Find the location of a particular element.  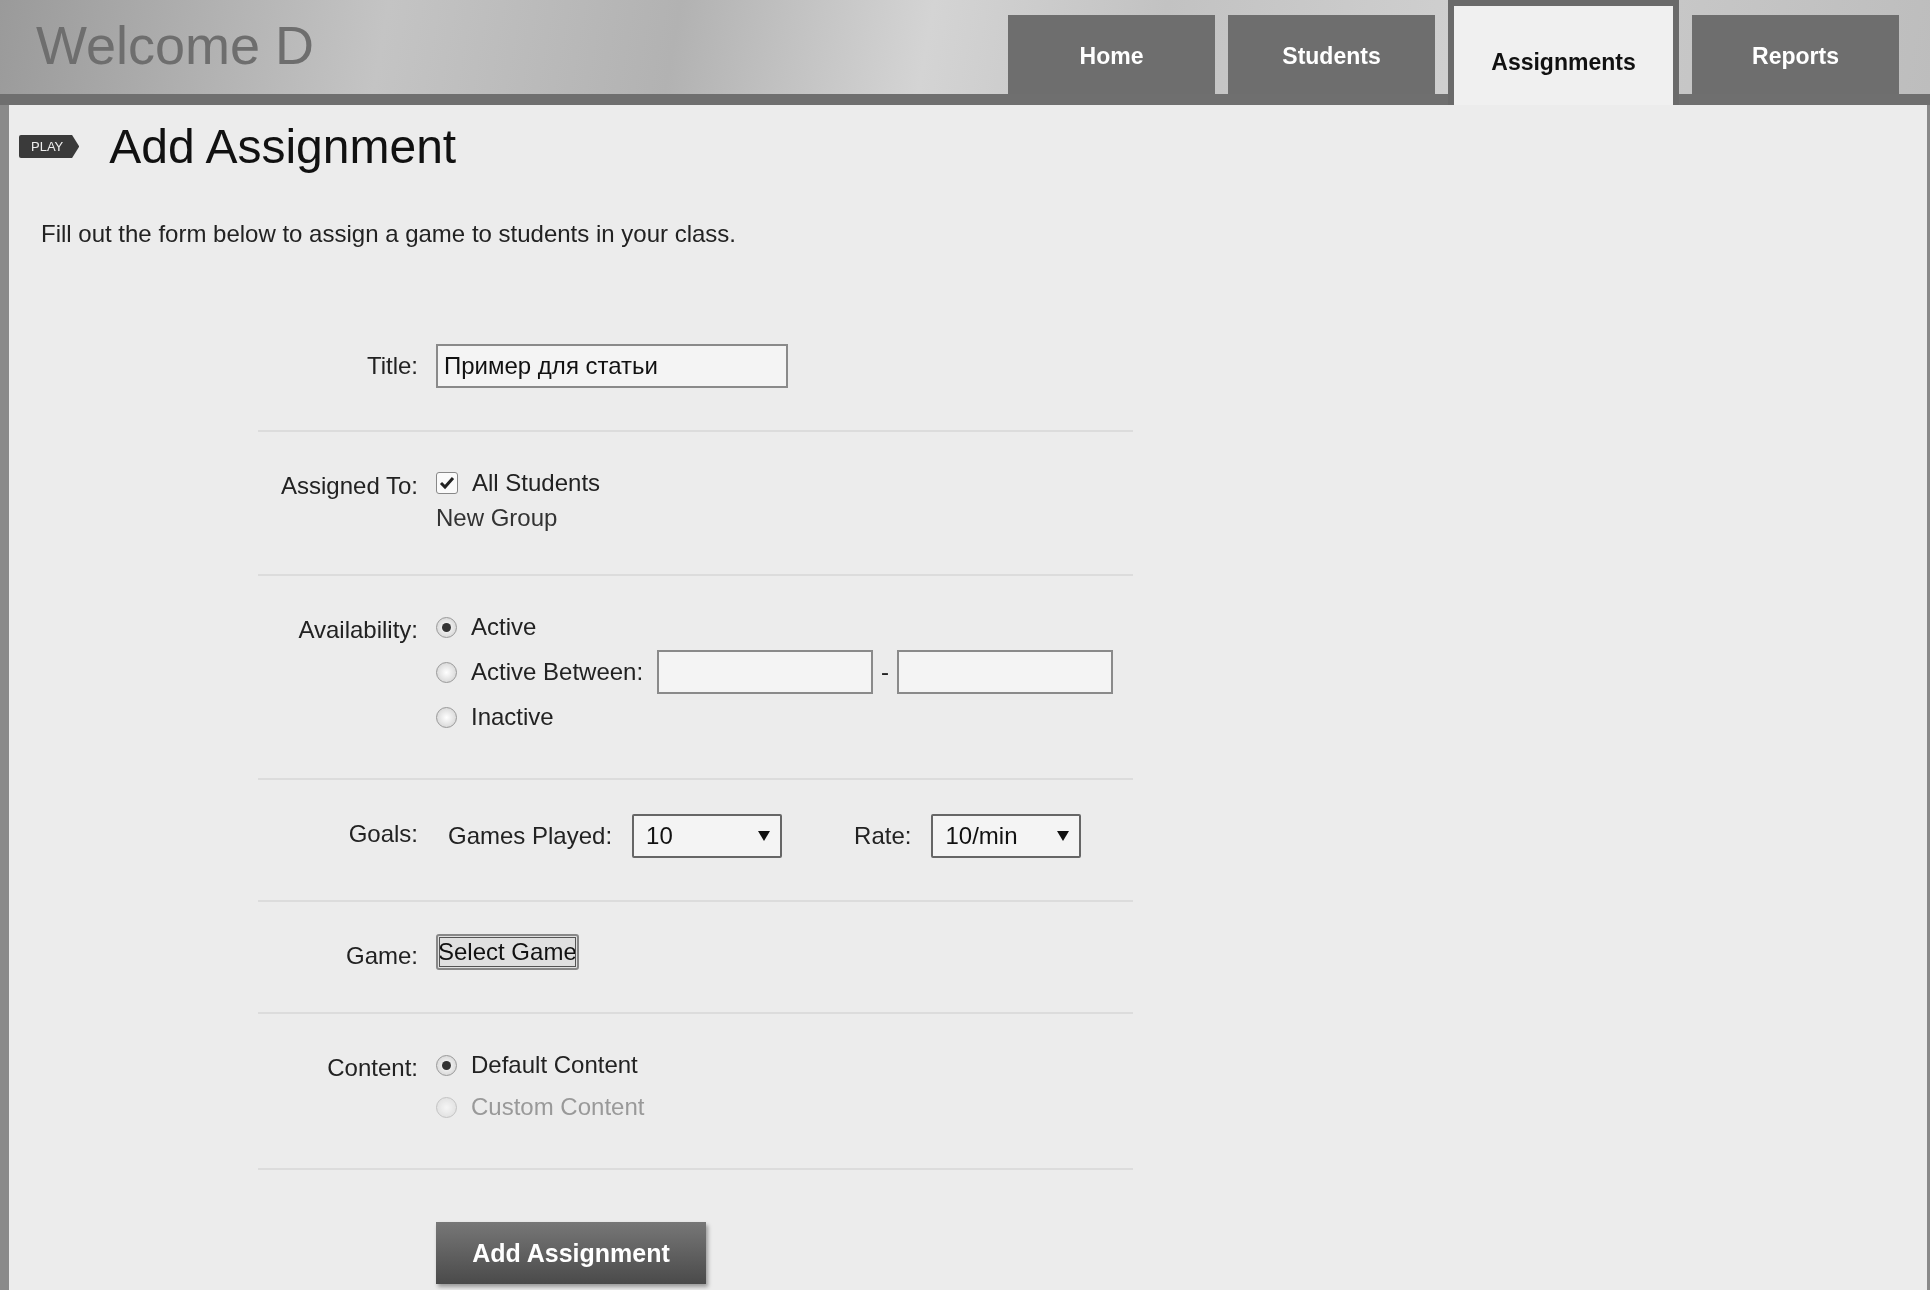

nav-tab: Reports is located at coordinates (1795, 54).